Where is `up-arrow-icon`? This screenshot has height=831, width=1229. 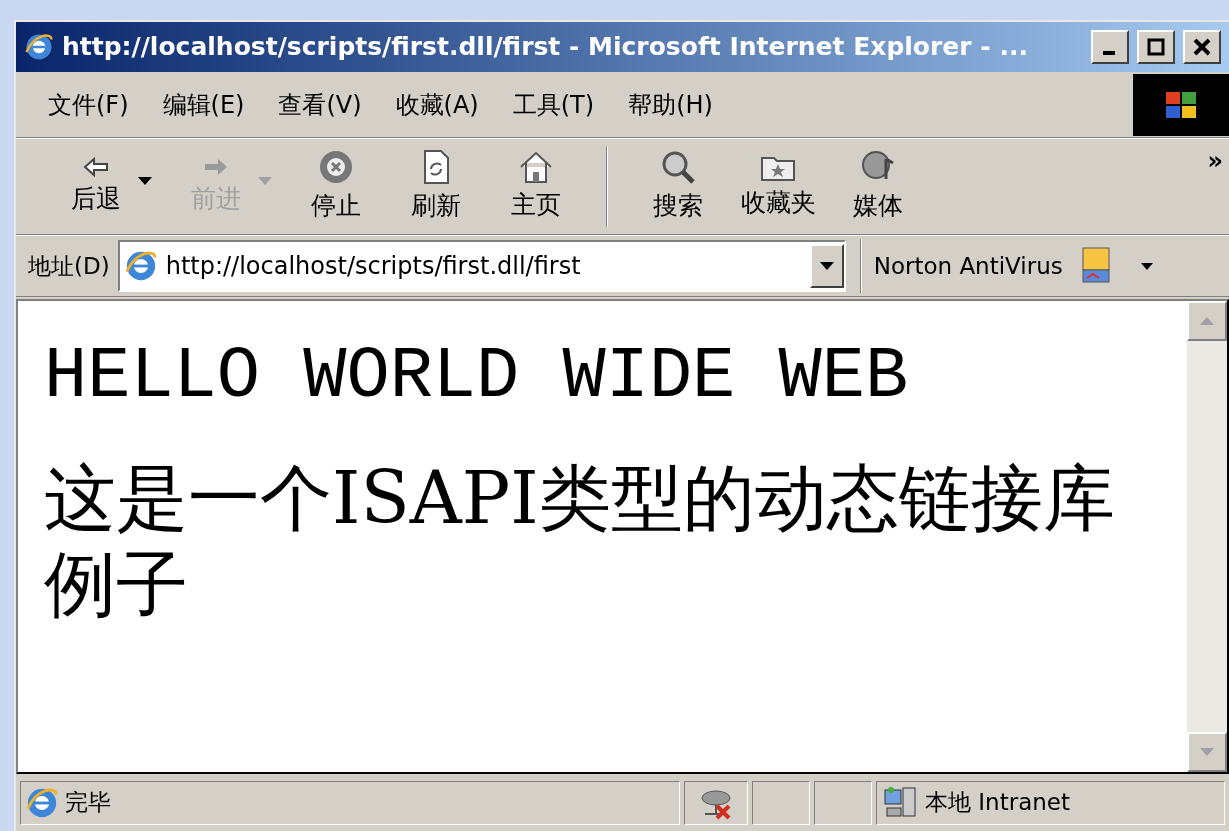 up-arrow-icon is located at coordinates (1207, 321).